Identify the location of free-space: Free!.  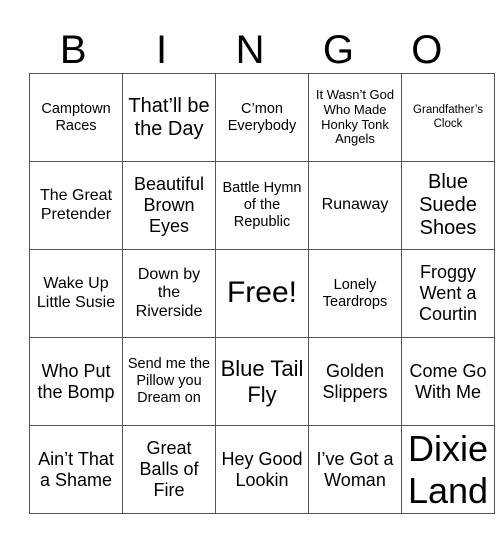
(262, 293).